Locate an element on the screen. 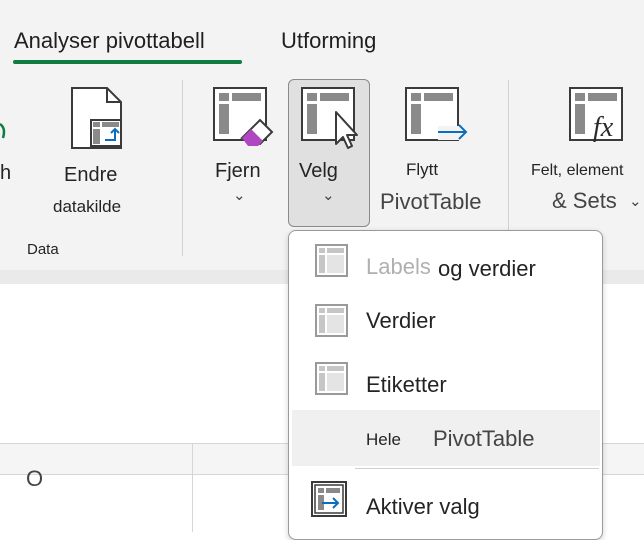  move-label-line1: Flytt is located at coordinates (422, 169).